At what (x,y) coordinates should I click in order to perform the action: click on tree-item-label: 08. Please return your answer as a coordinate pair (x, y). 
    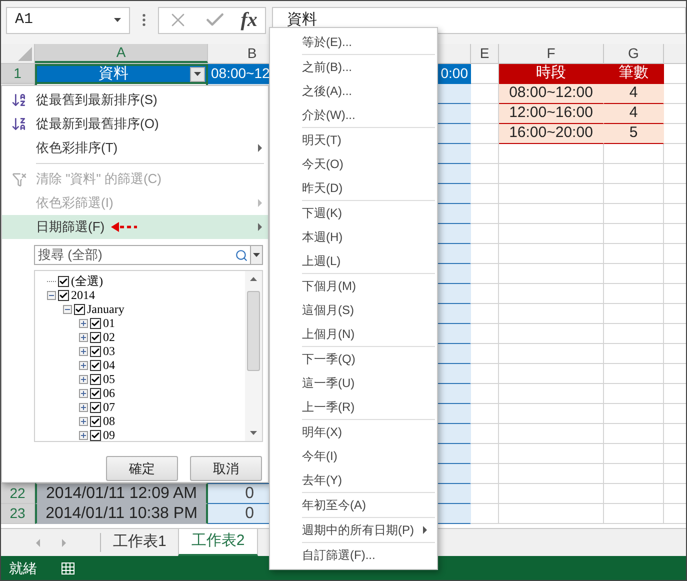
    Looking at the image, I should click on (109, 421).